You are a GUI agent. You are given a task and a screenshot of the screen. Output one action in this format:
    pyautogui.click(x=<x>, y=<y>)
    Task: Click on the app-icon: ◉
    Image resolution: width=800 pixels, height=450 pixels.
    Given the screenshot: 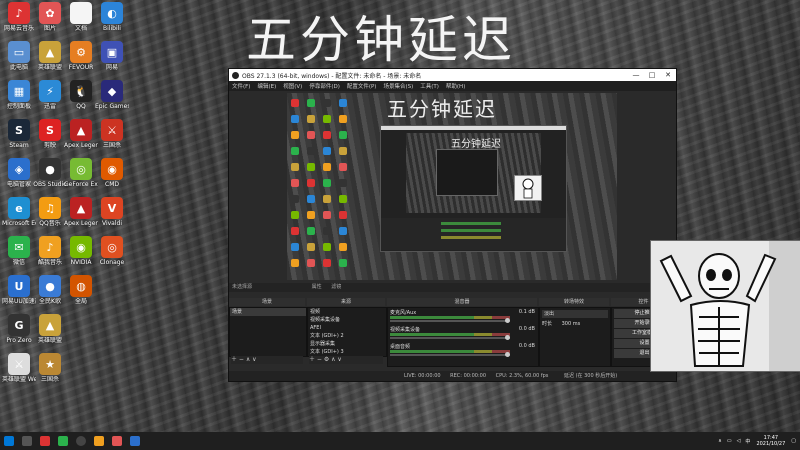 What is the action you would take?
    pyautogui.click(x=81, y=247)
    